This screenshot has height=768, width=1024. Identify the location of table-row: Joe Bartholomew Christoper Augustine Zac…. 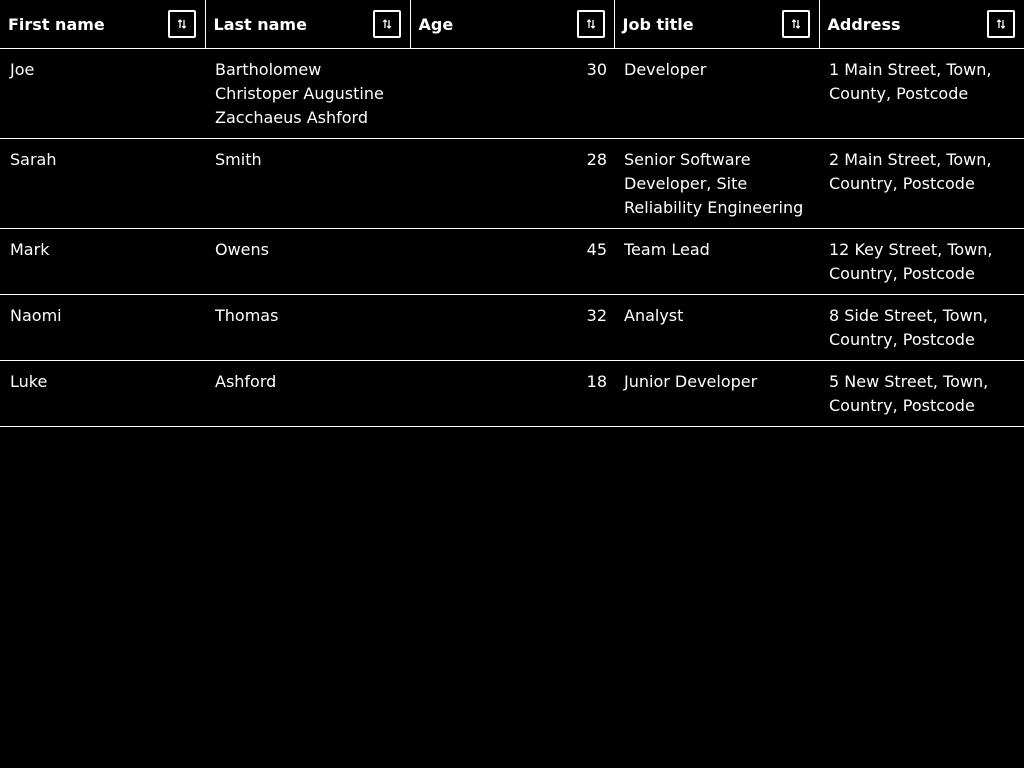
(512, 93).